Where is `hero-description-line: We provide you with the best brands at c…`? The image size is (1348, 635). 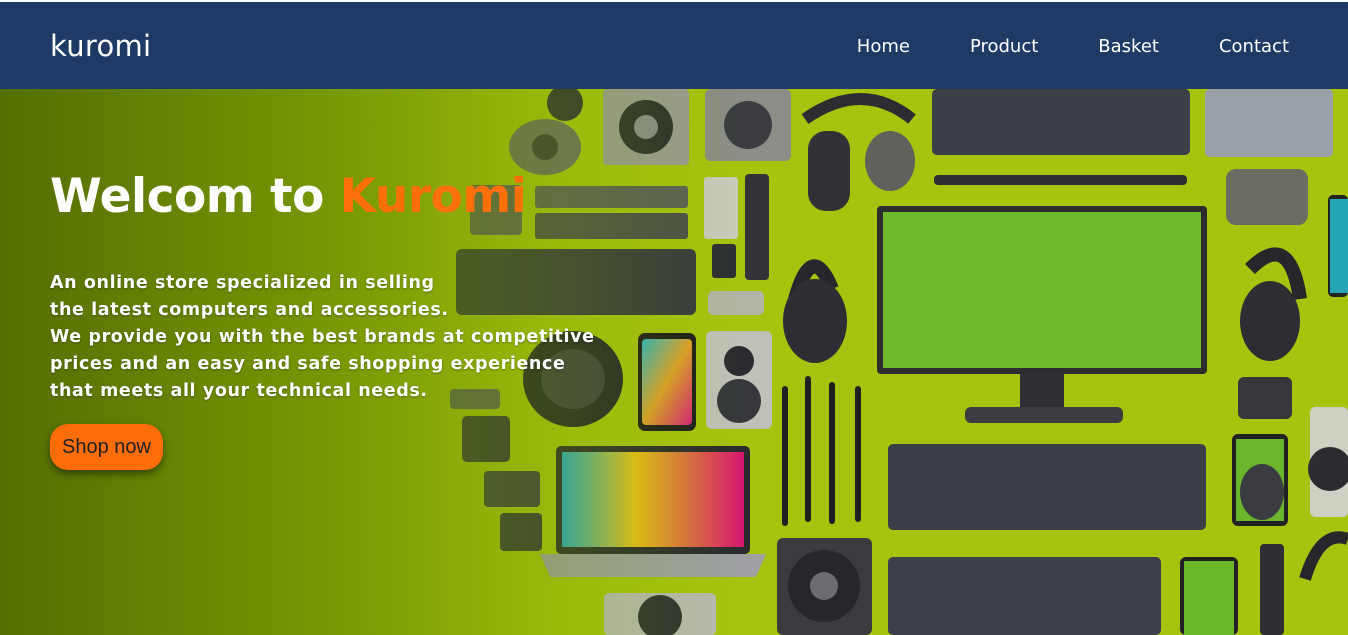
hero-description-line: We provide you with the best brands at c… is located at coordinates (322, 337).